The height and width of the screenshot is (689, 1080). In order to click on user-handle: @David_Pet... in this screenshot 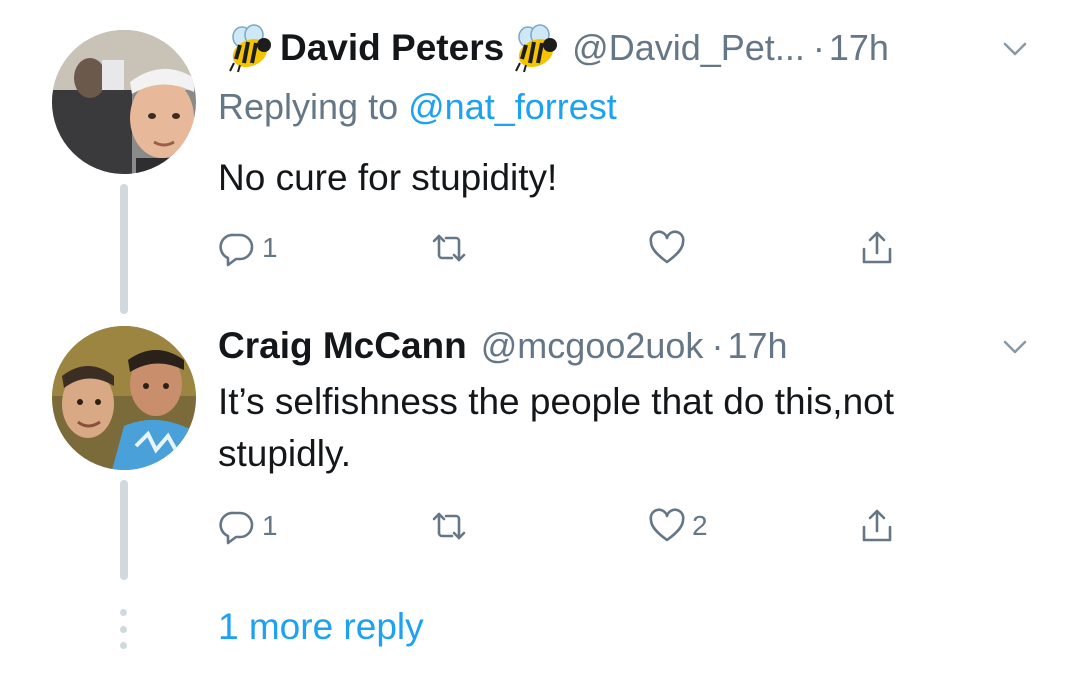, I will do `click(688, 48)`.